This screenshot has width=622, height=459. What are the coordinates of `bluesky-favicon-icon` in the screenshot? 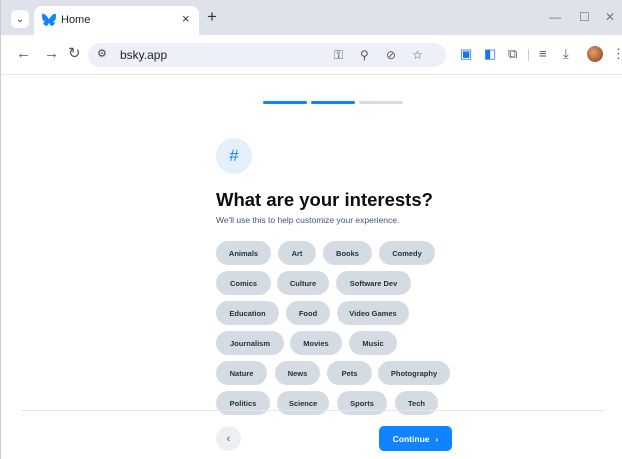 It's located at (49, 19).